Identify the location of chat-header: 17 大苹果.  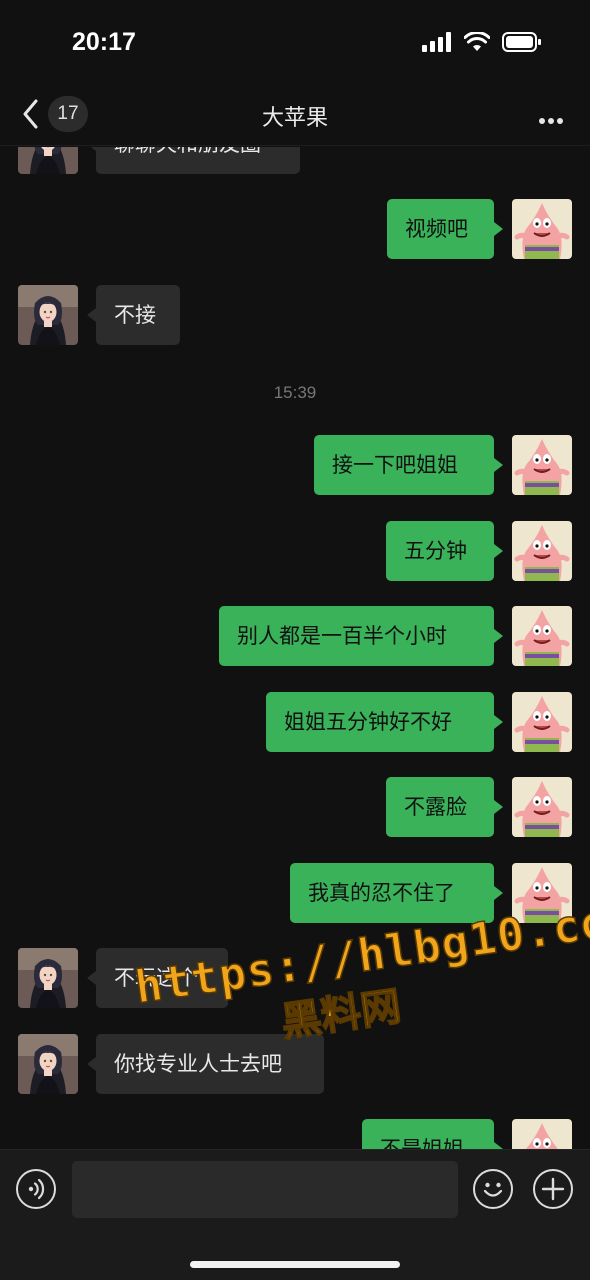
(295, 117).